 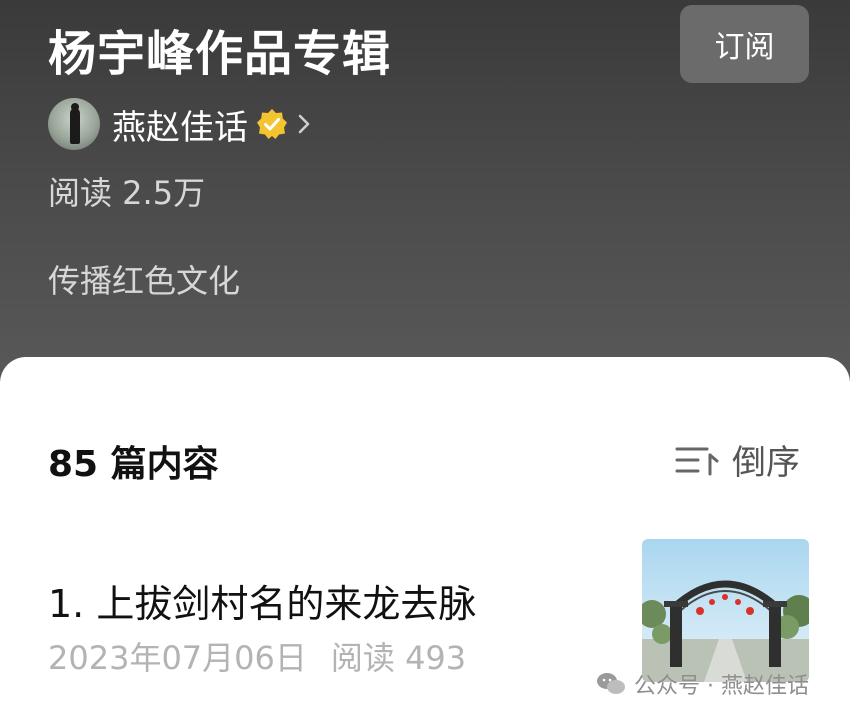 I want to click on sort-icon, so click(x=697, y=460).